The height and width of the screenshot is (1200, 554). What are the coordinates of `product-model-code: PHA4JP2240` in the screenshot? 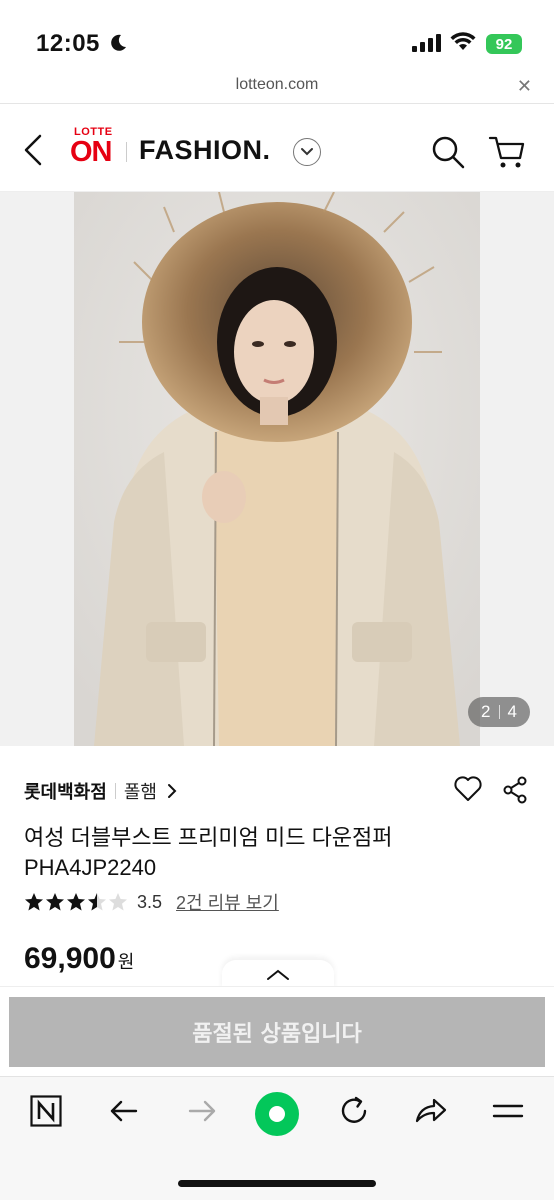 It's located at (90, 867).